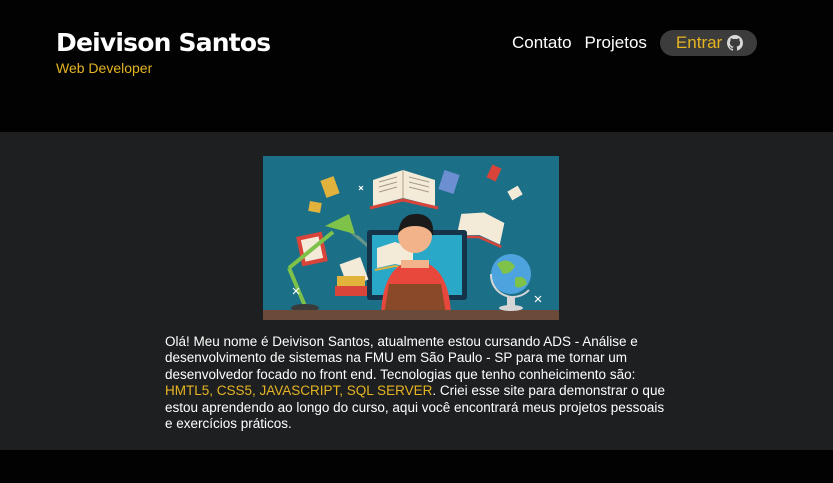 Image resolution: width=833 pixels, height=483 pixels. Describe the element at coordinates (411, 238) in the screenshot. I see `student-studying-illustration` at that location.